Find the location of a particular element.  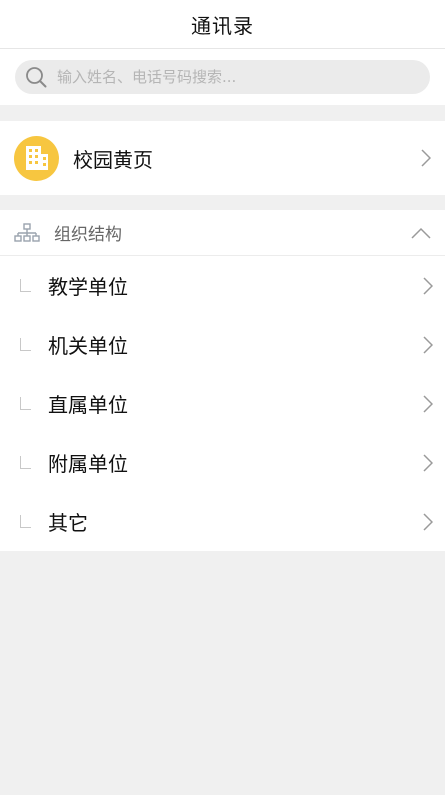

org-structure-title: 组织结构 is located at coordinates (88, 235).